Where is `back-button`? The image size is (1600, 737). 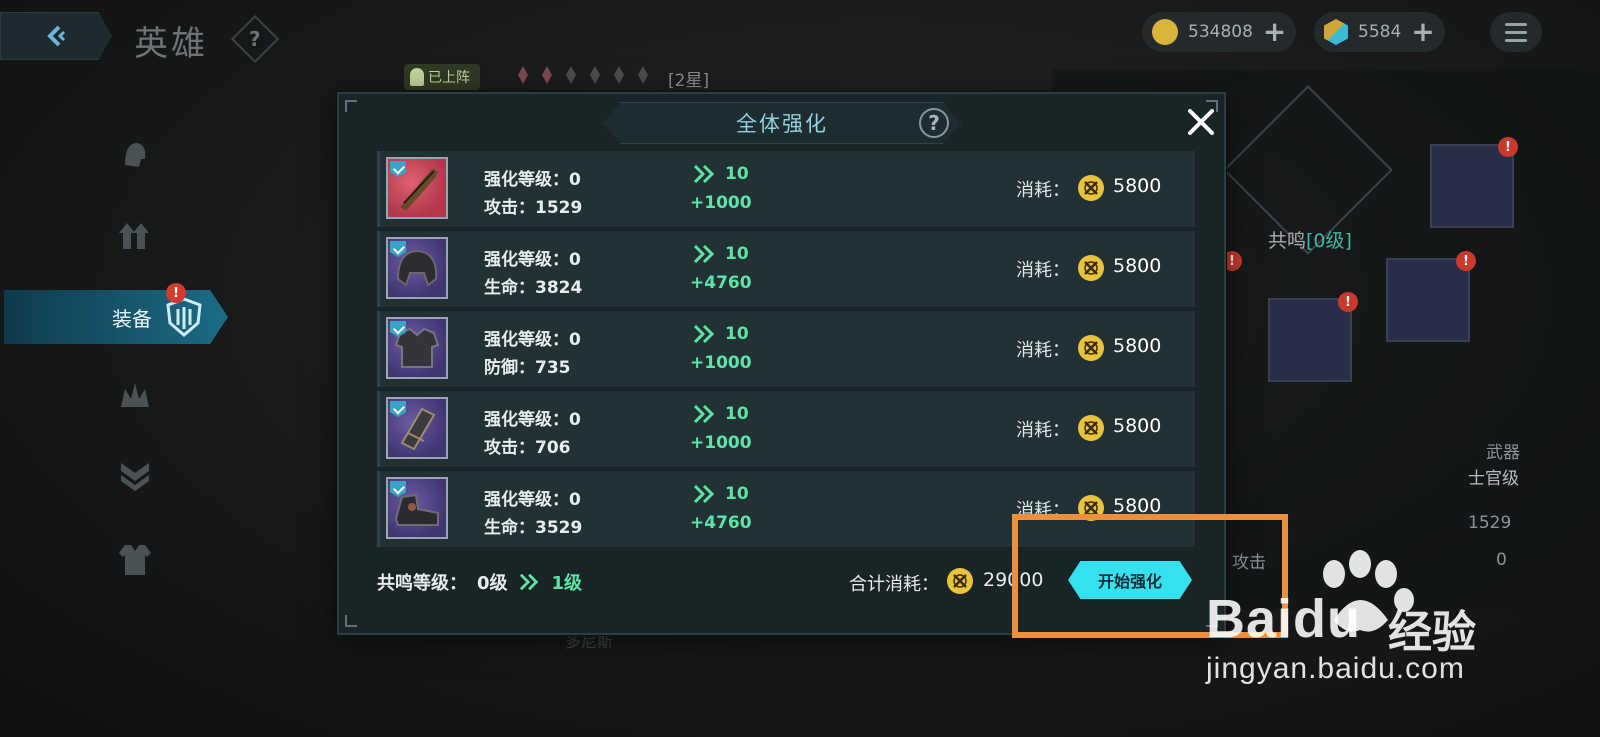 back-button is located at coordinates (56, 36).